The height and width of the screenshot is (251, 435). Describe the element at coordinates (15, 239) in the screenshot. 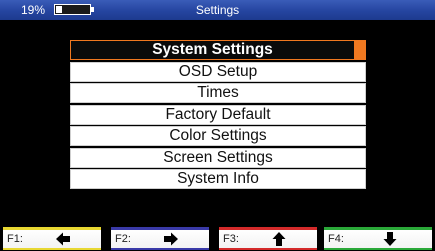

I see `f1-key-label: F1:` at that location.